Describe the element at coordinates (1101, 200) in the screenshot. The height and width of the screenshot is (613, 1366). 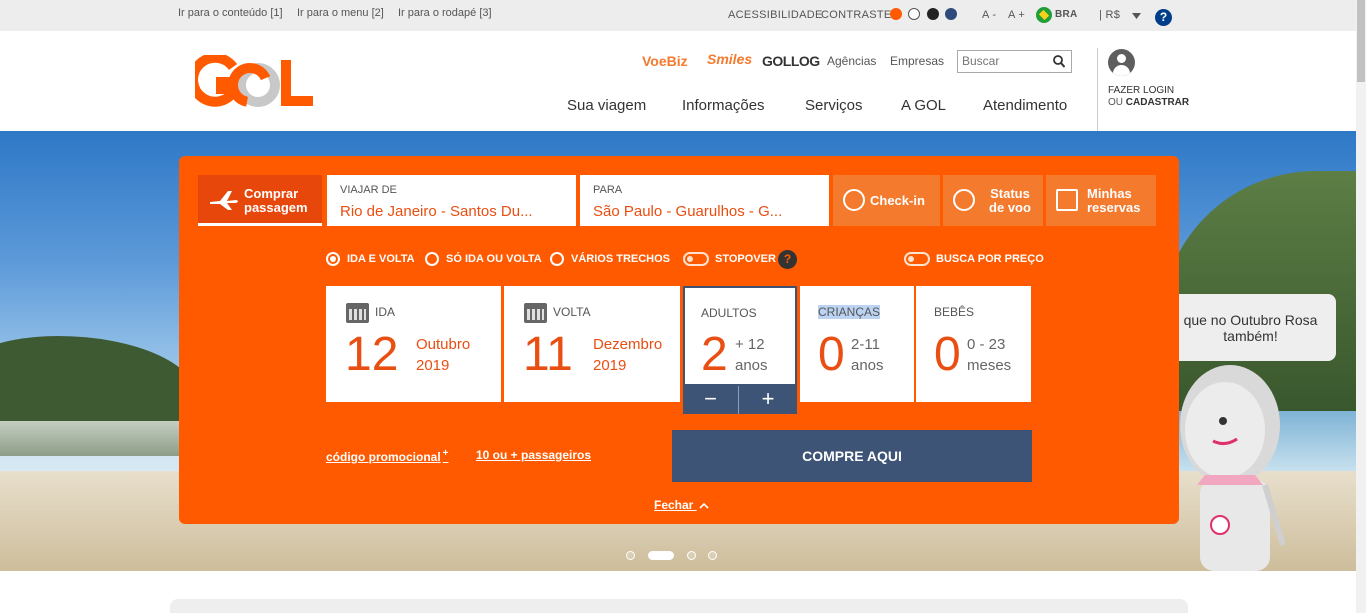
I see `my-bookings-button: Minhas reservas` at that location.